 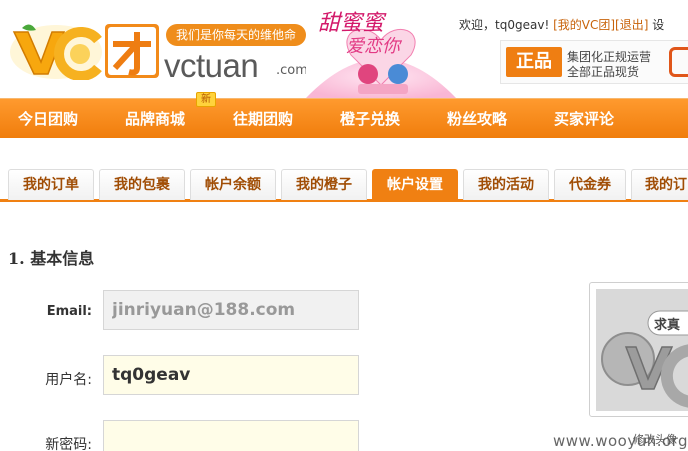 I want to click on avatar-image: 求真, so click(x=642, y=350).